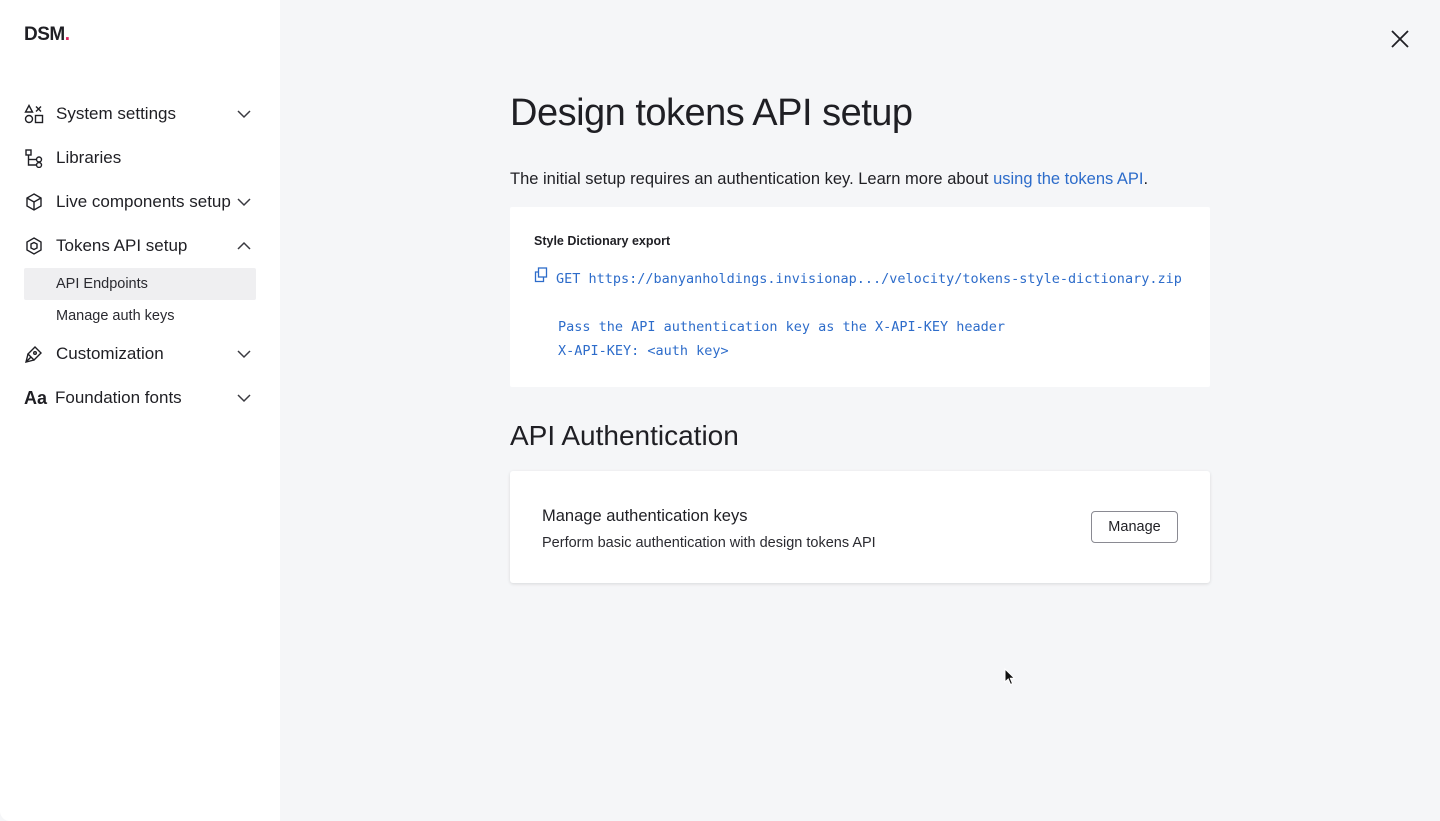 This screenshot has height=821, width=1440. I want to click on sidebar-item-system-settings: System settings, so click(140, 114).